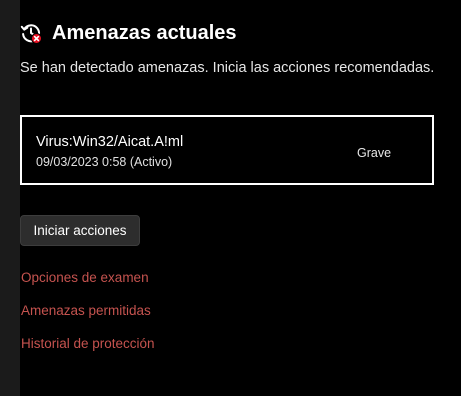  Describe the element at coordinates (85, 278) in the screenshot. I see `scan-options-link: Opciones de examen` at that location.